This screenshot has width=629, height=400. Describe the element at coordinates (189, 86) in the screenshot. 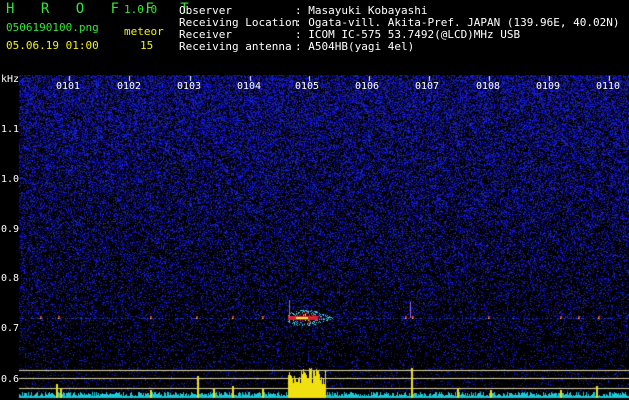

I see `minute-label-0103: 0103` at that location.